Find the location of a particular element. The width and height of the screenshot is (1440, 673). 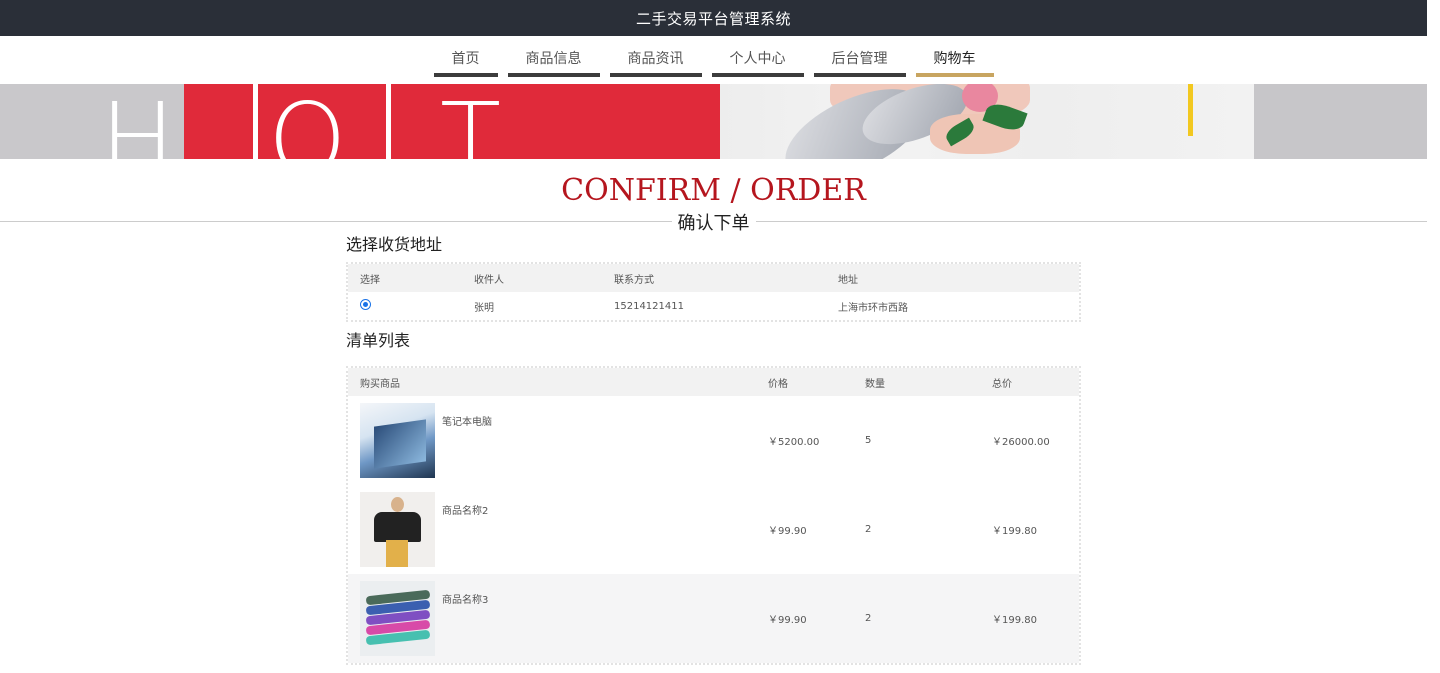

banner-right-panel is located at coordinates (1340, 121).